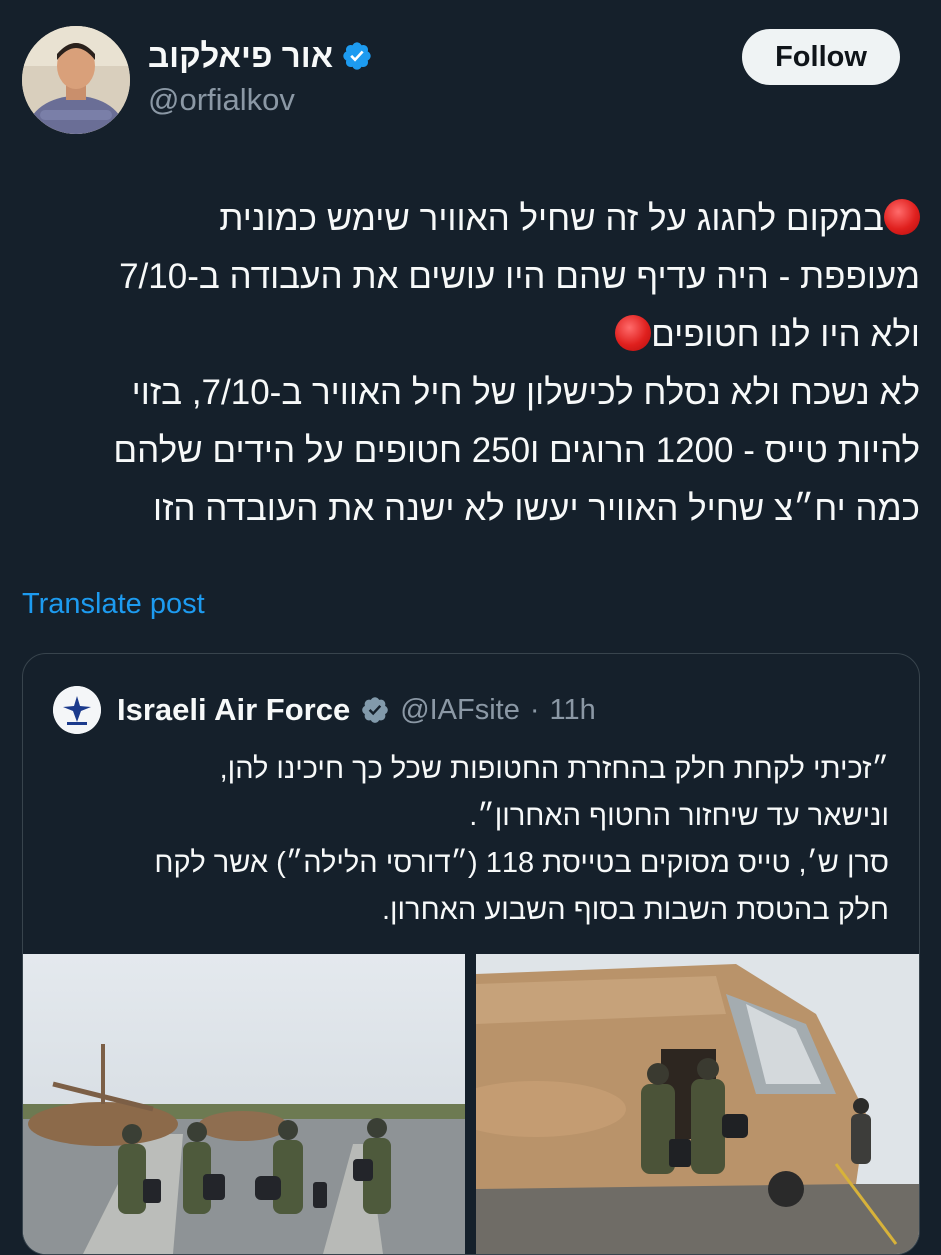 The image size is (941, 1255). Describe the element at coordinates (573, 710) in the screenshot. I see `quoted-timestamp: 11h` at that location.